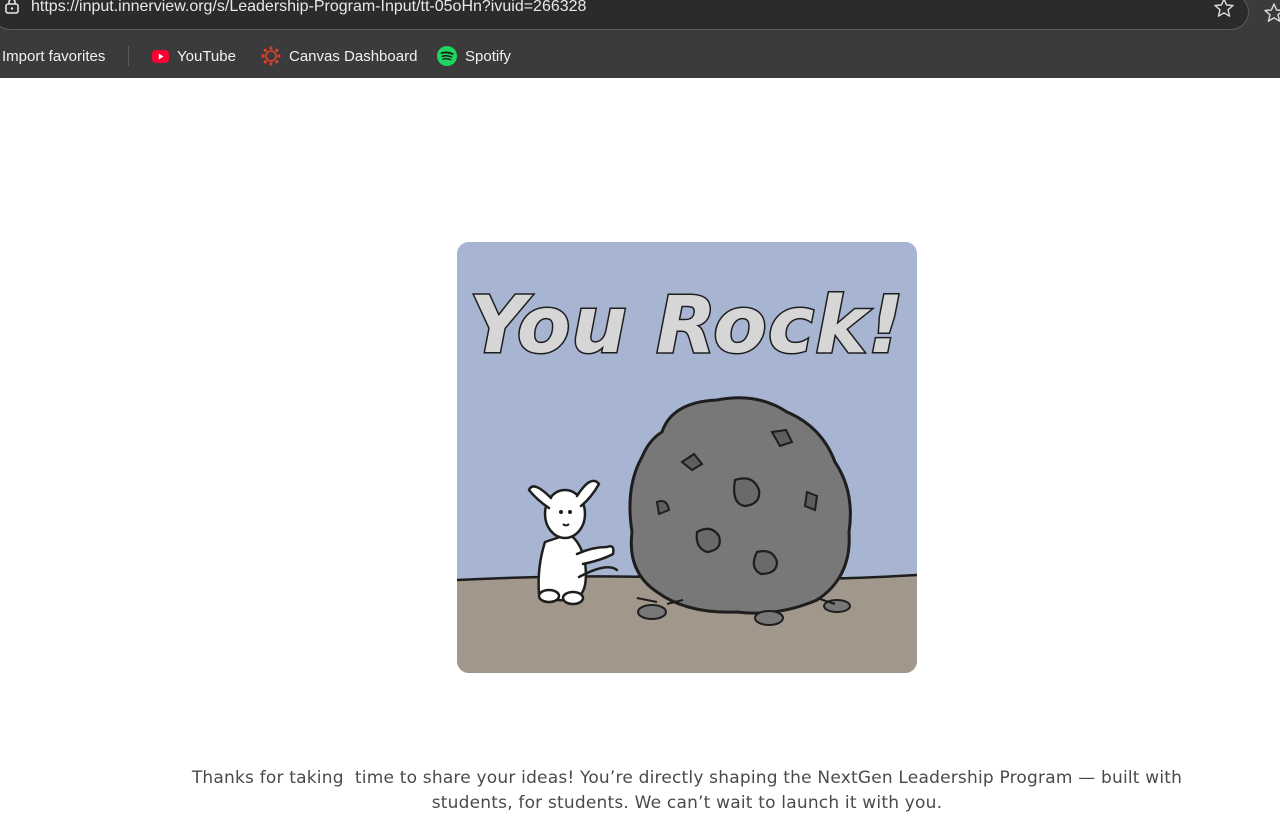 Image resolution: width=1280 pixels, height=836 pixels. I want to click on bookmark-spotify: Spotify, so click(474, 56).